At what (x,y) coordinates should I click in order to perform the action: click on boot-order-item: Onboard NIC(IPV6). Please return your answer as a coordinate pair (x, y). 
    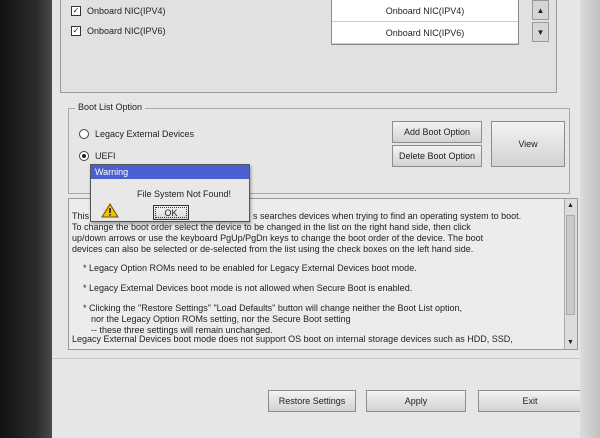
    Looking at the image, I should click on (425, 33).